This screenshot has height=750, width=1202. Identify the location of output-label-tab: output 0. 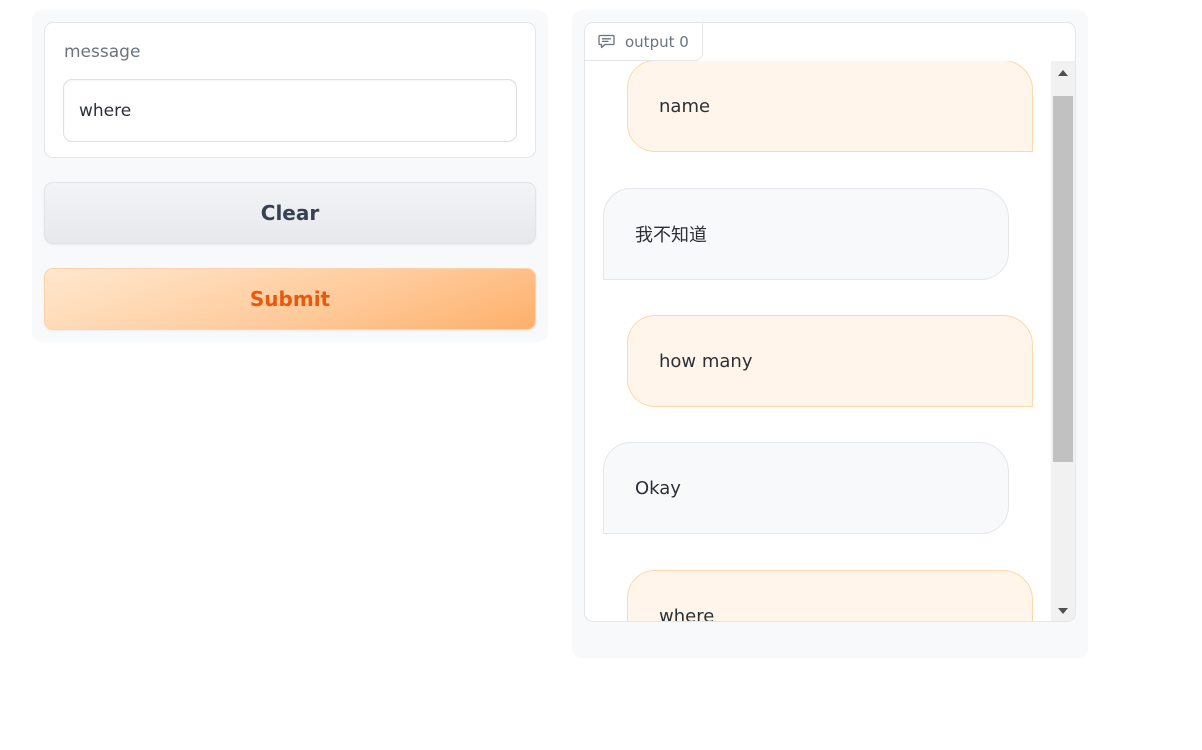
(644, 42).